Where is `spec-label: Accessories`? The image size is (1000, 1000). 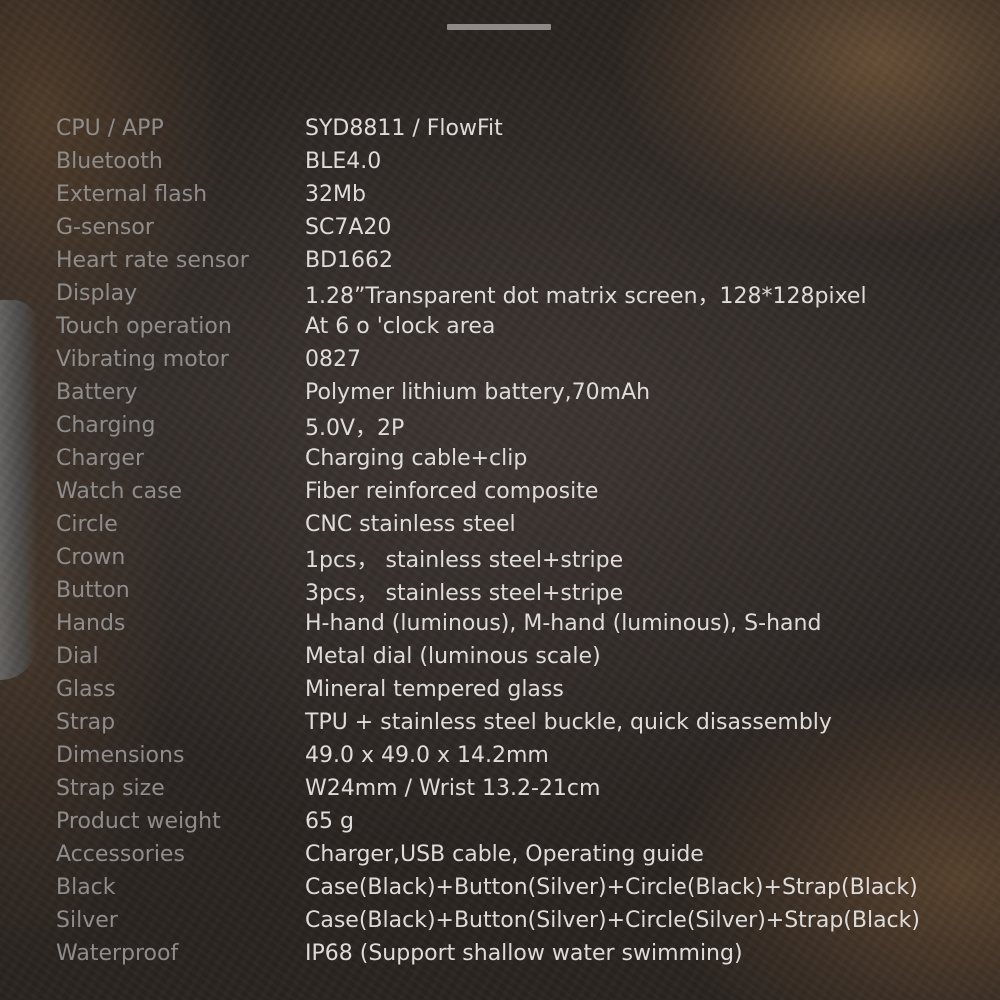
spec-label: Accessories is located at coordinates (120, 854).